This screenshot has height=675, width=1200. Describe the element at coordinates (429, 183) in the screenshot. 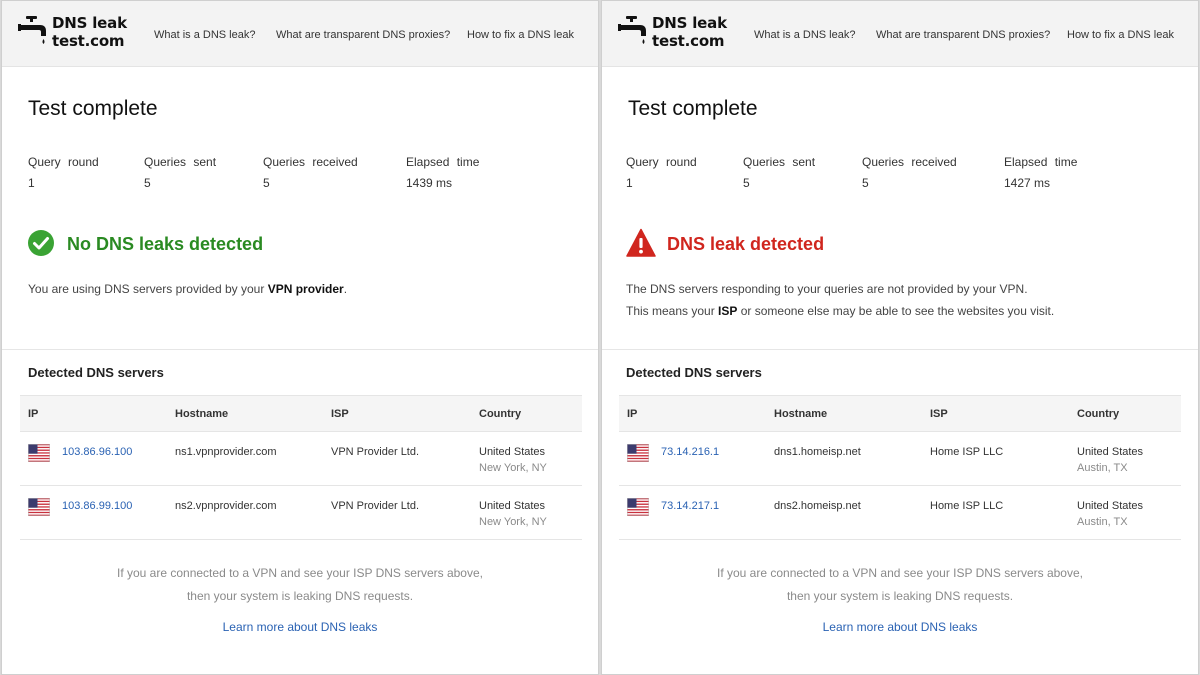

I see `stat-value-elapsed-time: 1439 ms` at that location.